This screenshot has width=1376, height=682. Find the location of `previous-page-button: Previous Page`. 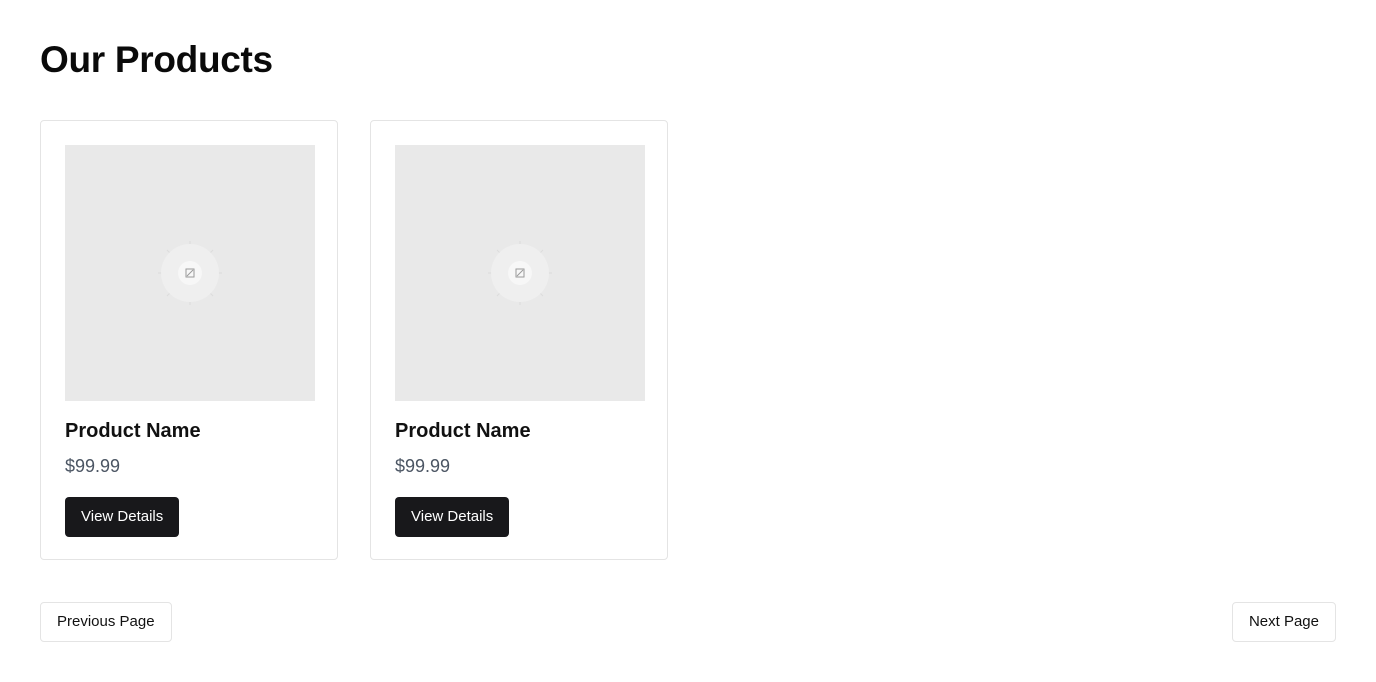

previous-page-button: Previous Page is located at coordinates (106, 622).